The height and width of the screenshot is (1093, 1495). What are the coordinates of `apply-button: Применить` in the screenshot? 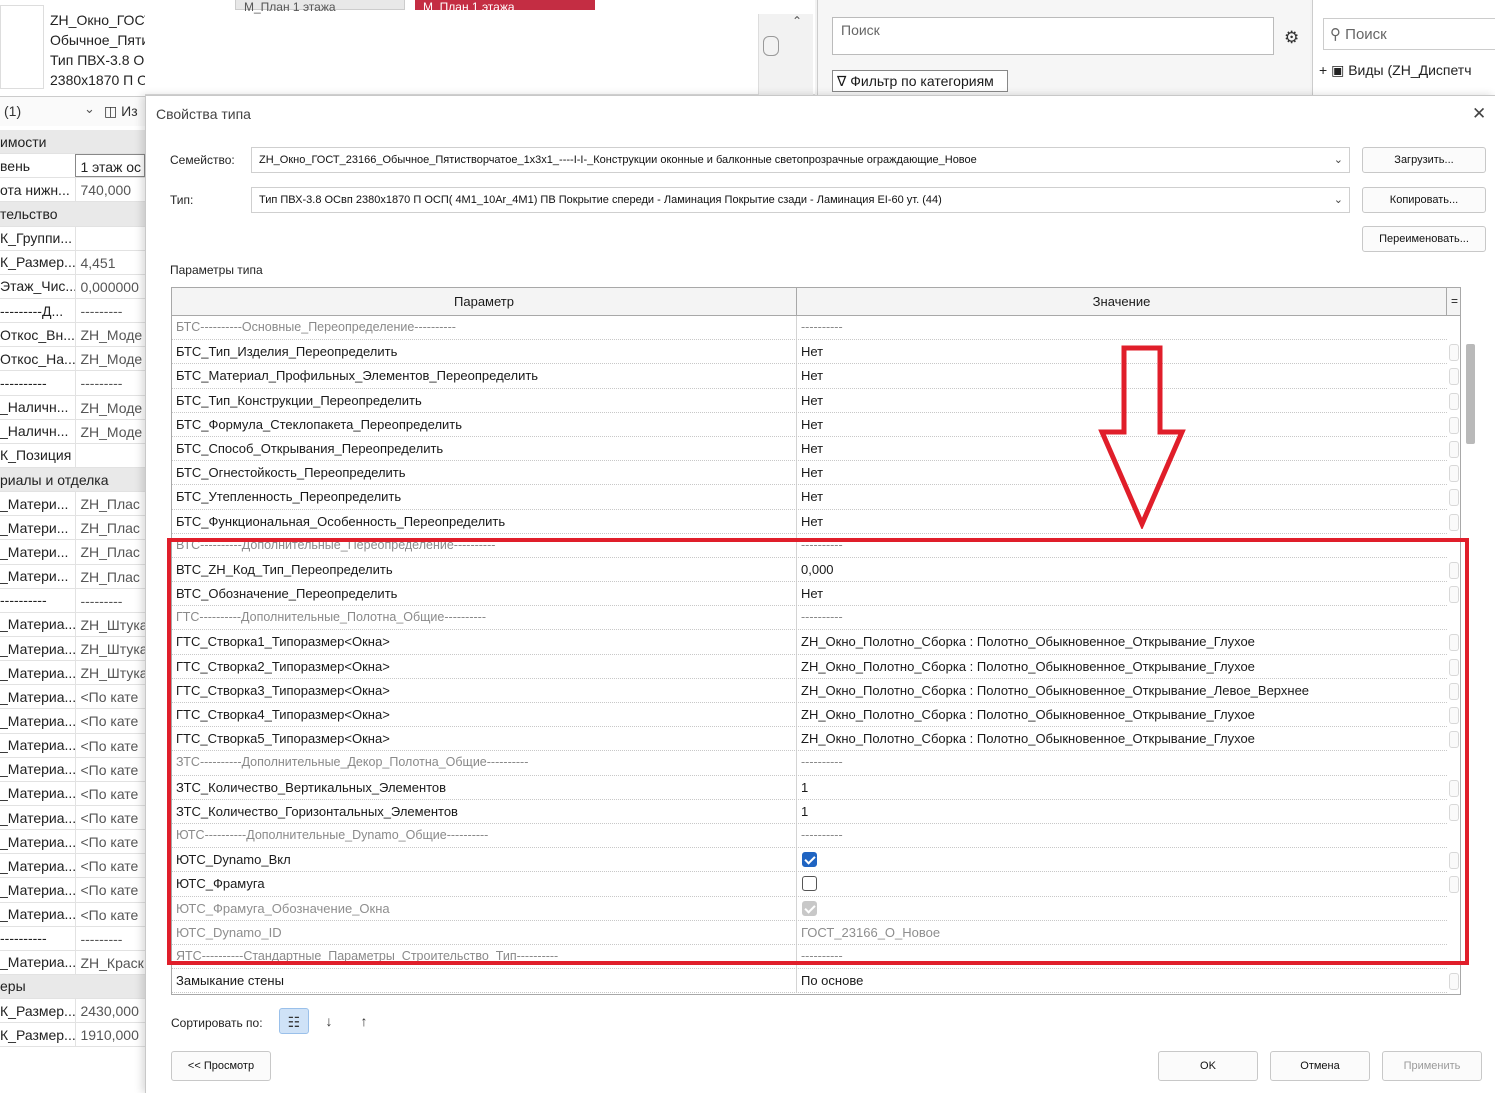 It's located at (1432, 1066).